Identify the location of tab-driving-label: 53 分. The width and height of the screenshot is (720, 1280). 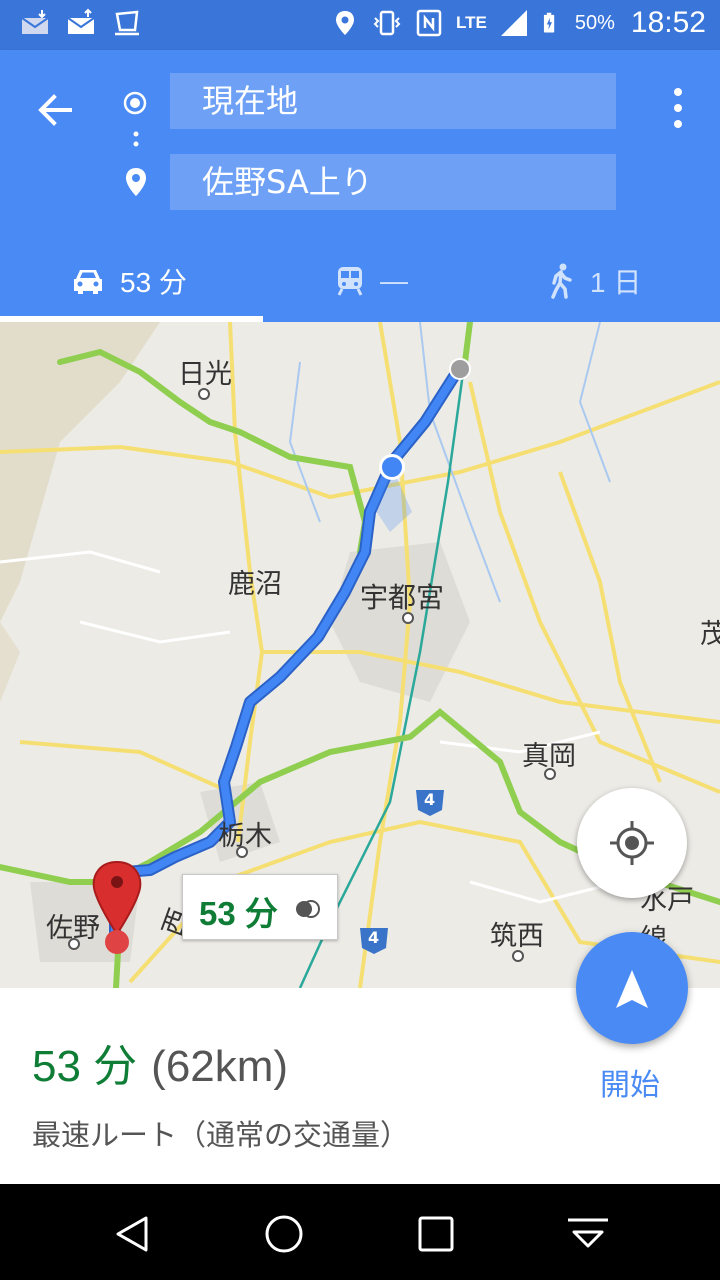
(153, 282).